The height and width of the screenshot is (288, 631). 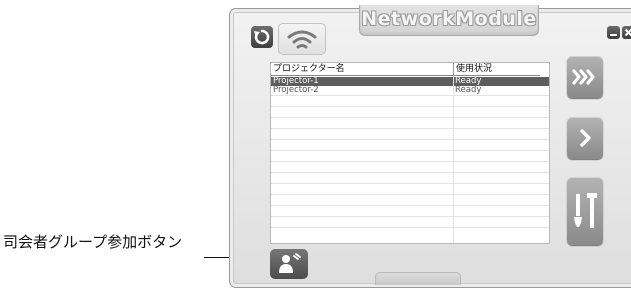 I want to click on presenter-group-join-button, so click(x=289, y=264).